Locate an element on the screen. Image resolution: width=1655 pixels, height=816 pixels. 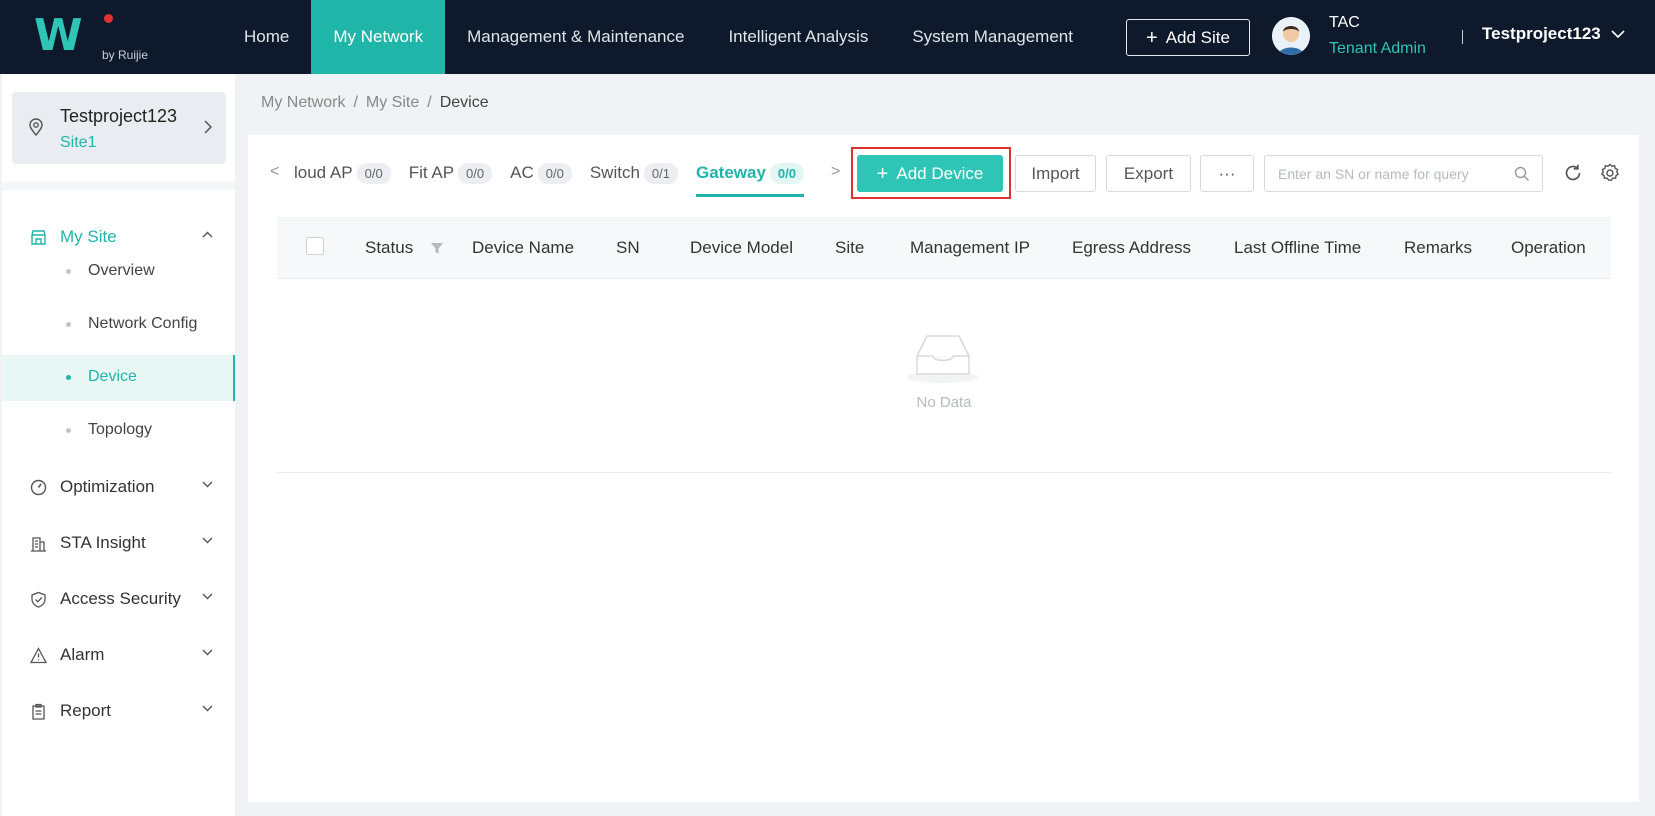
shield-icon is located at coordinates (38, 599).